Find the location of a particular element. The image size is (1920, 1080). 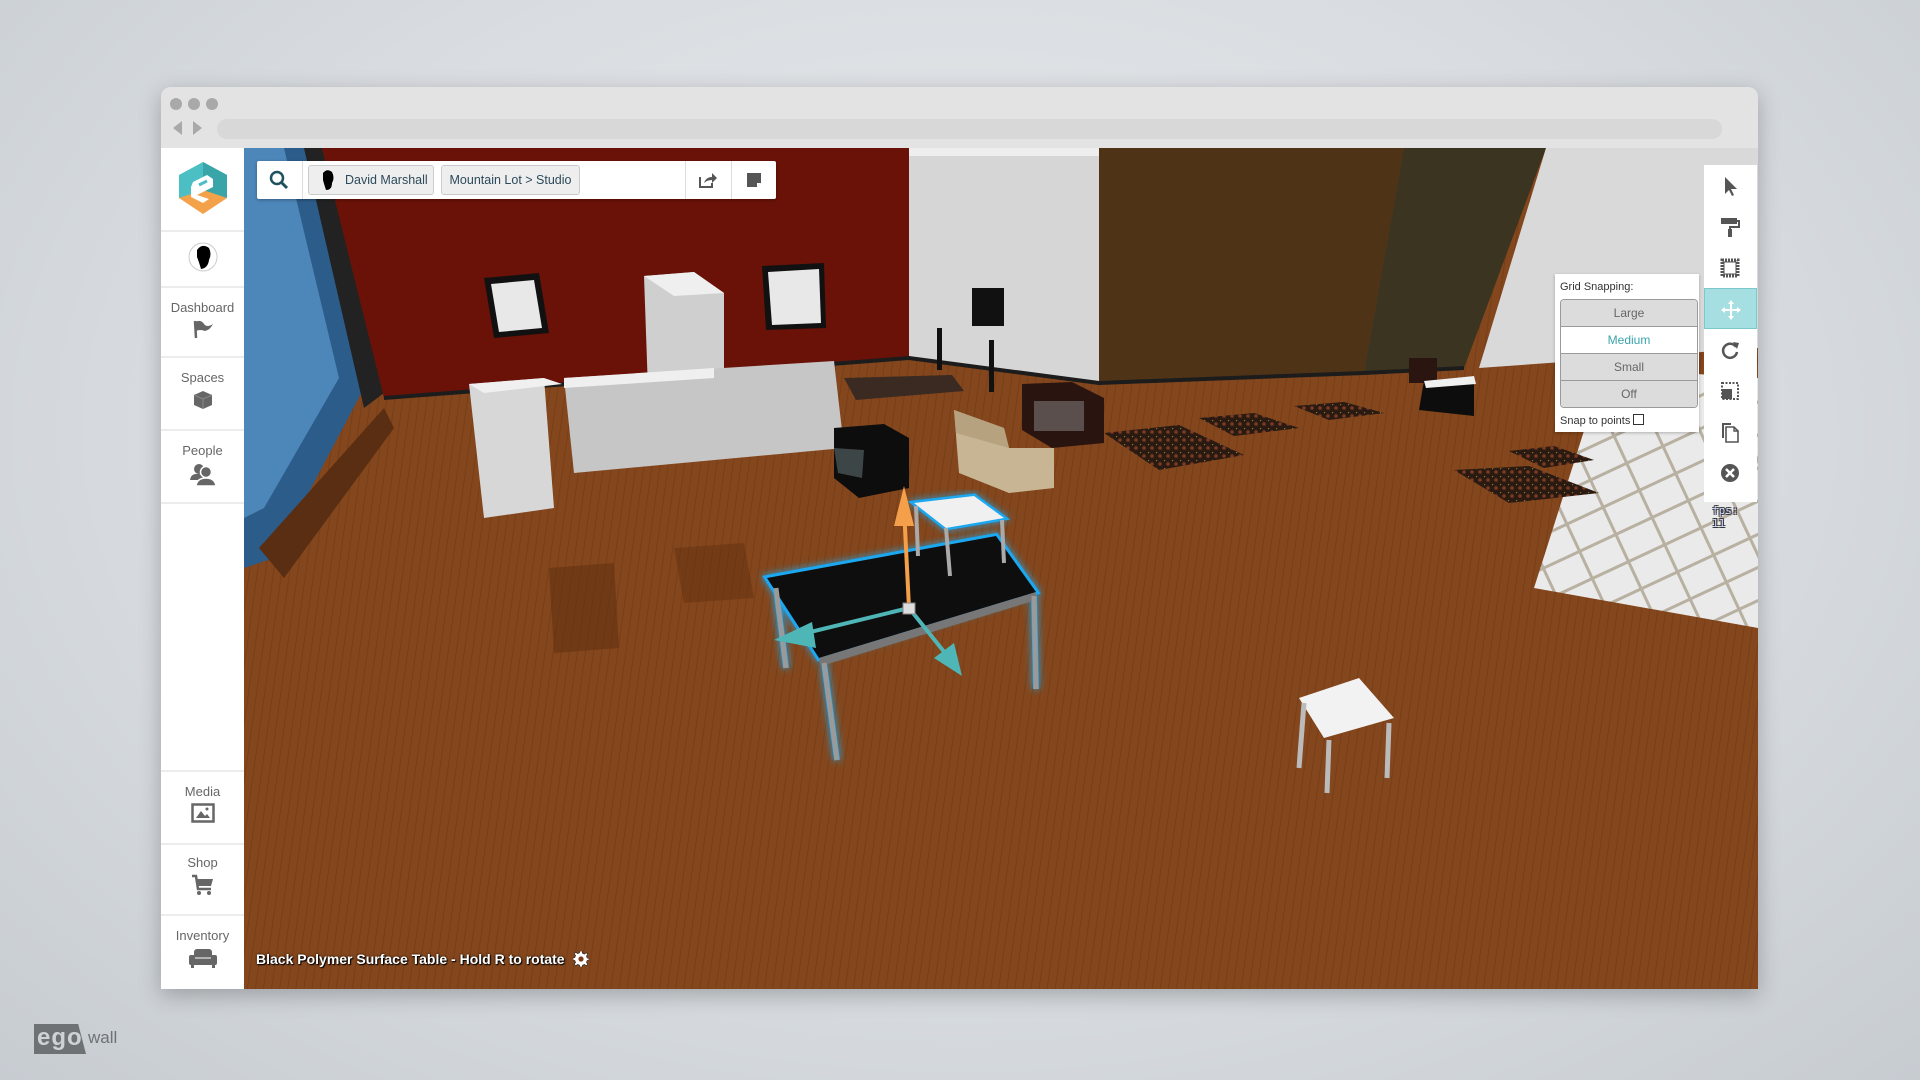

window-close-dot is located at coordinates (176, 104).